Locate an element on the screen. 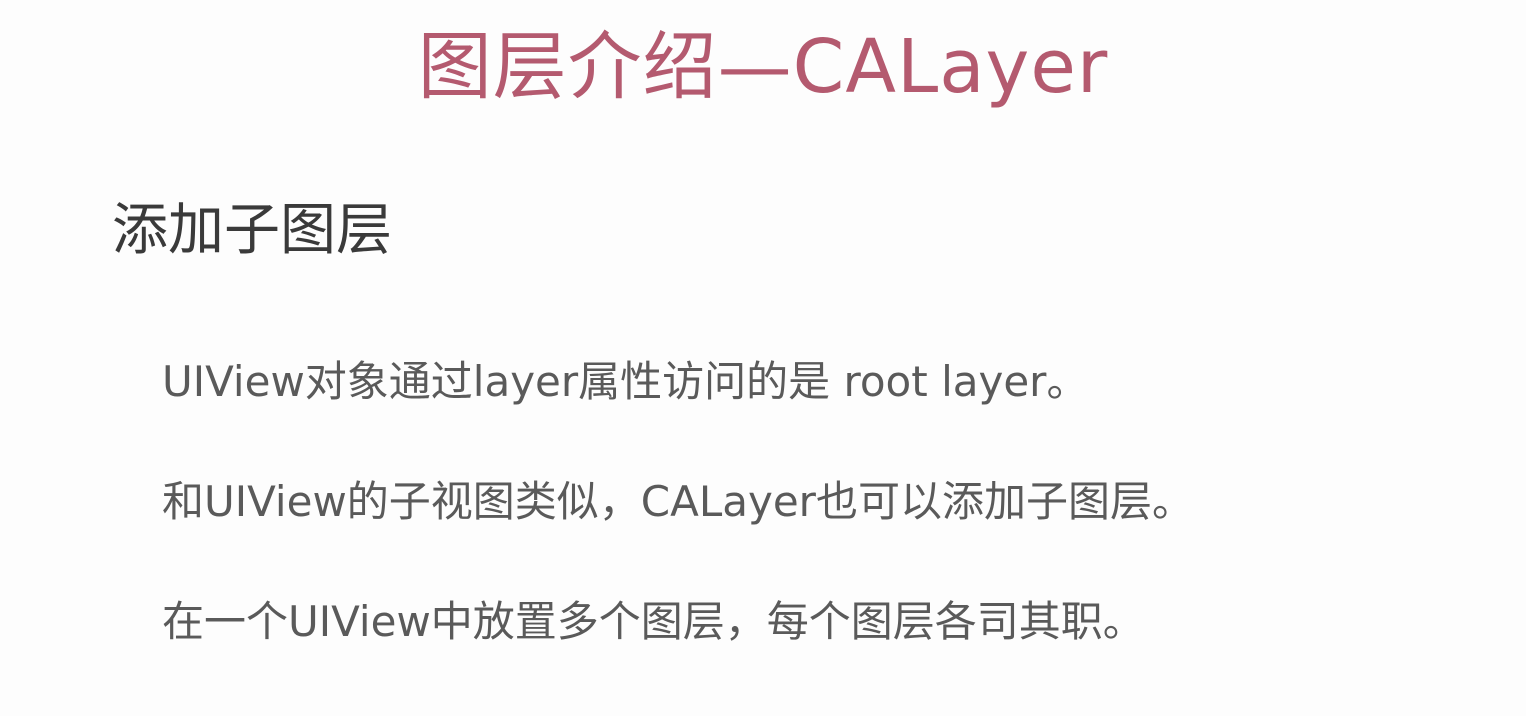 The image size is (1526, 716). bullet-item: 在一个UIView中放置多个图层，每个图层各司其职。 is located at coordinates (653, 621).